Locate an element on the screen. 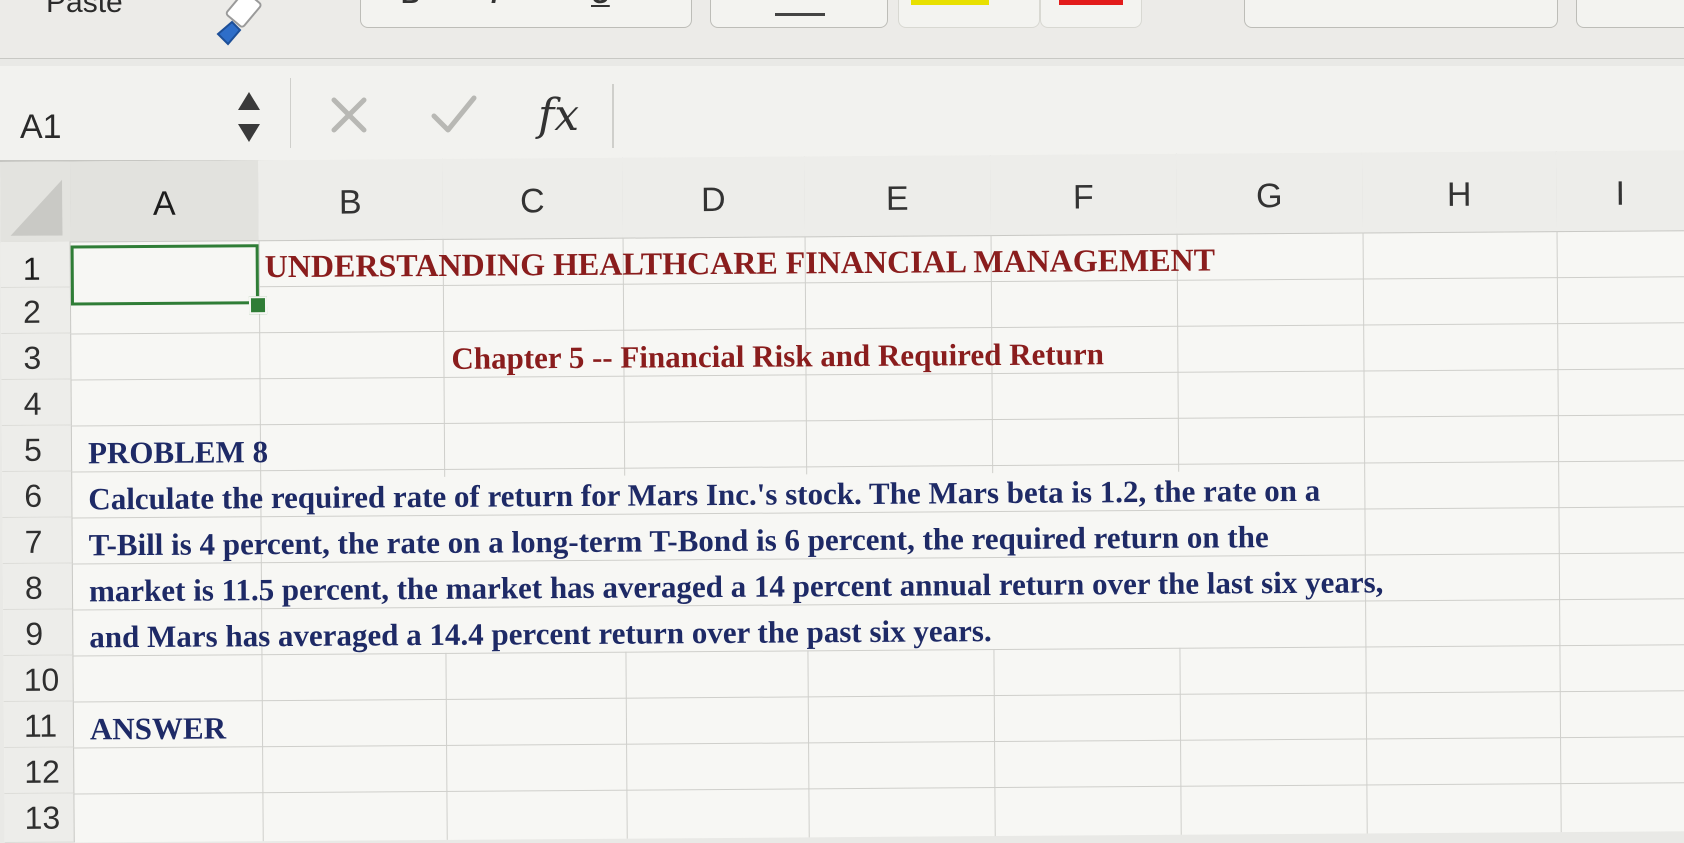  select-all-icon is located at coordinates (36, 207).